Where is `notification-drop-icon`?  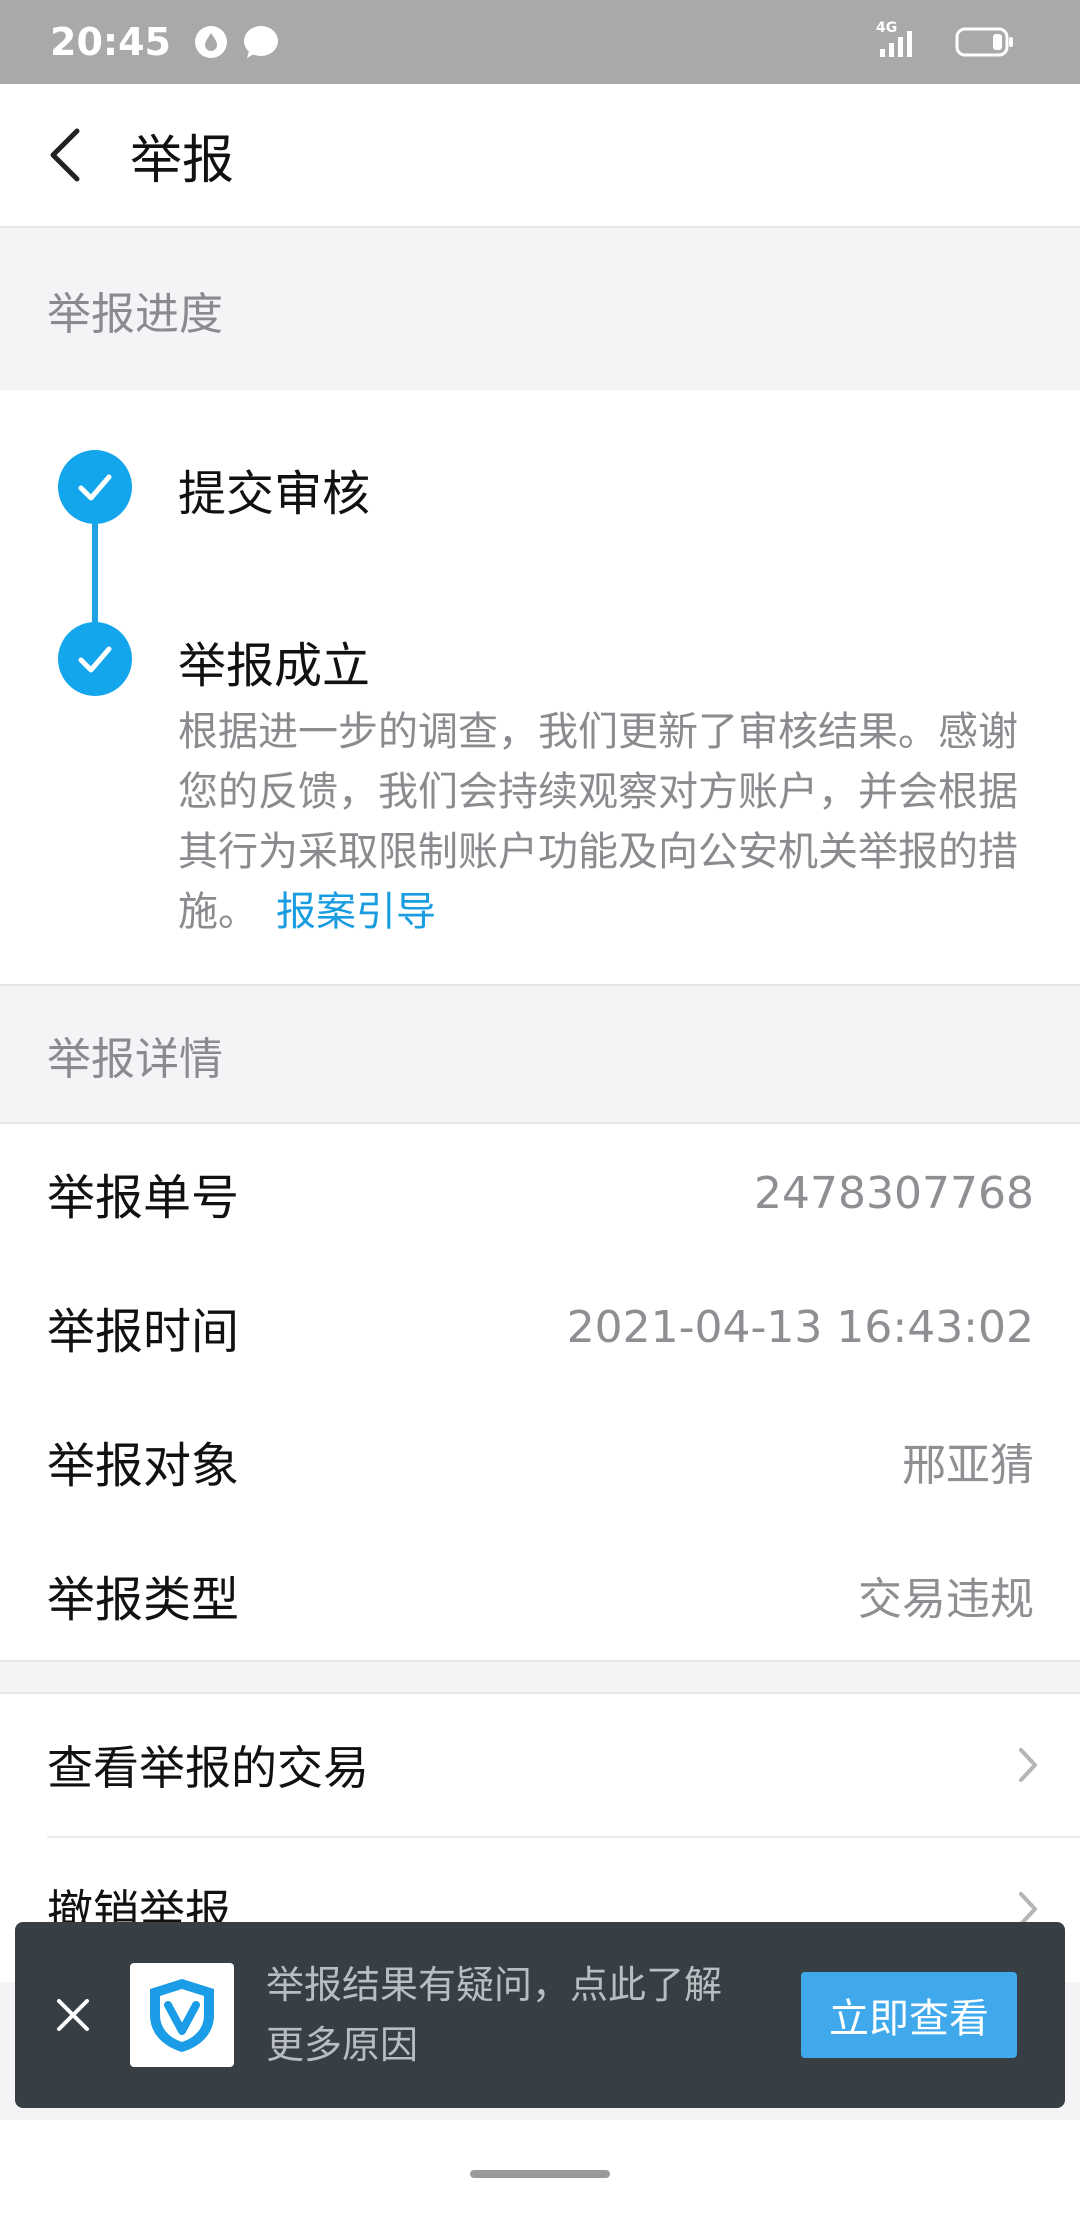
notification-drop-icon is located at coordinates (211, 42).